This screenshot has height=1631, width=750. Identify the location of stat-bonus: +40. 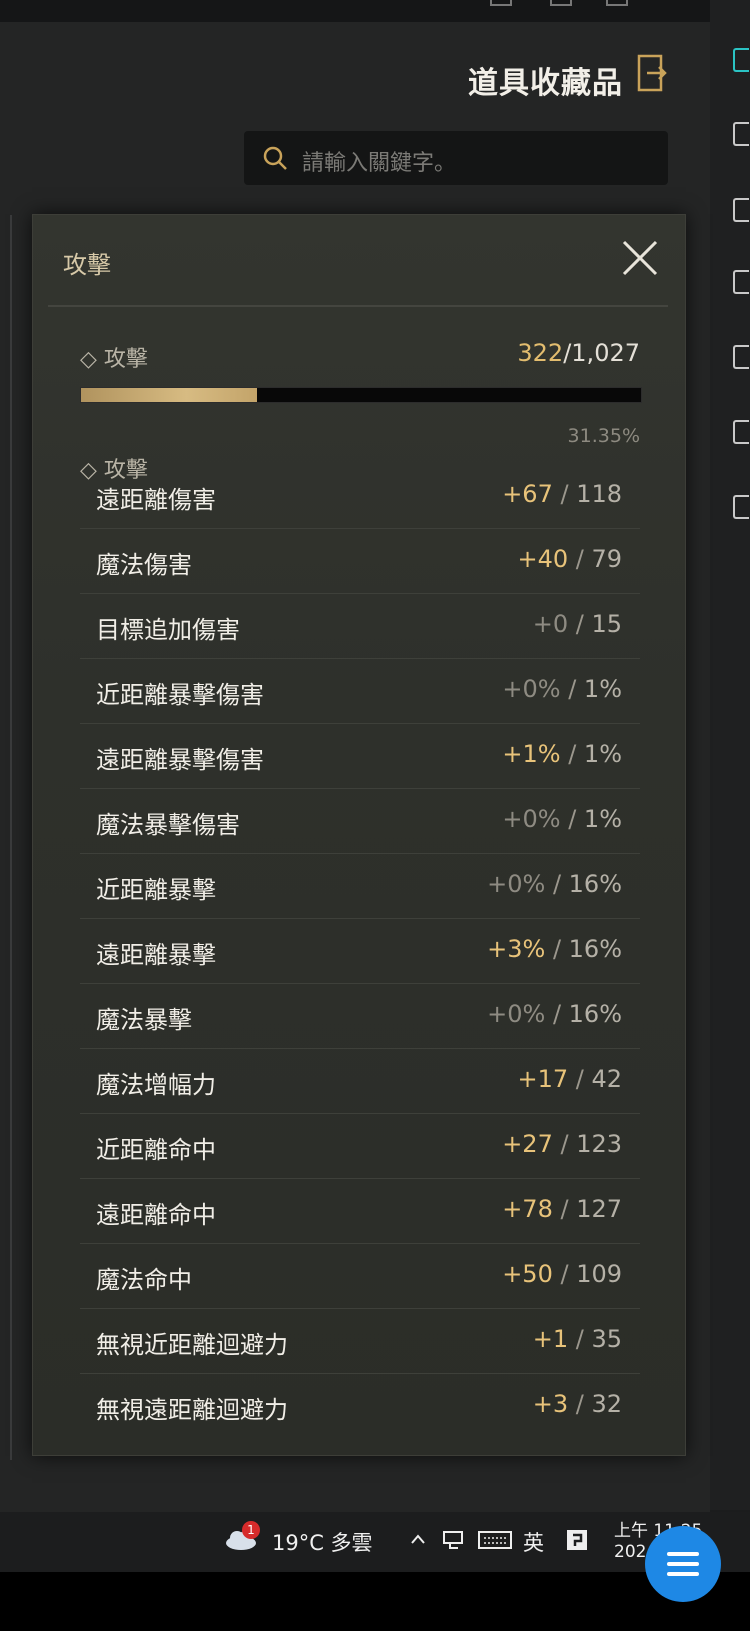
(543, 559).